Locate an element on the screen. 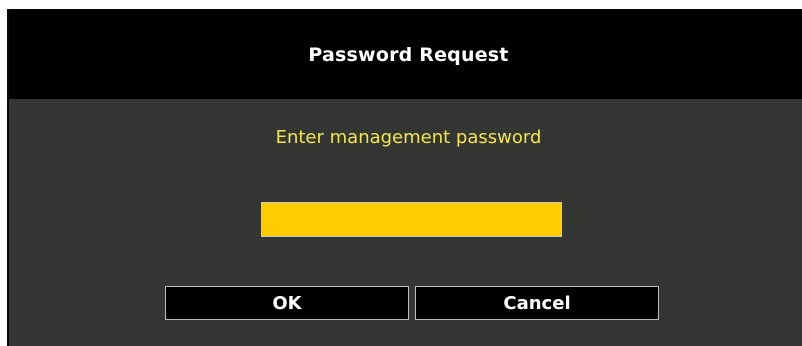  ok-button: OK is located at coordinates (287, 303).